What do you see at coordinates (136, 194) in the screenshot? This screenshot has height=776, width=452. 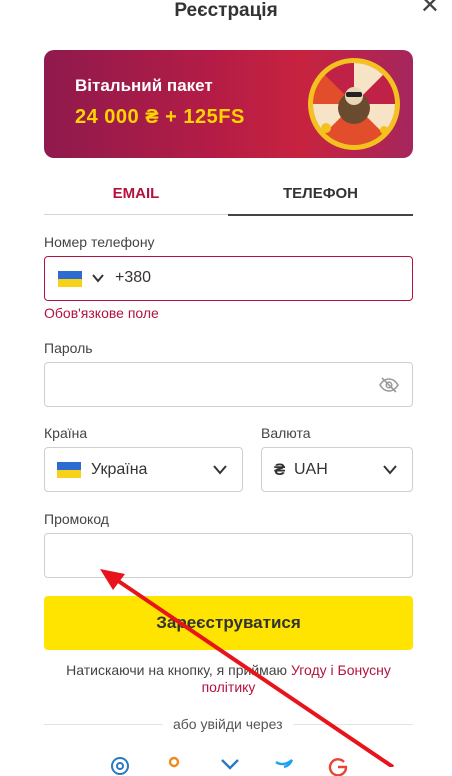 I see `tab-email: EMAIL` at bounding box center [136, 194].